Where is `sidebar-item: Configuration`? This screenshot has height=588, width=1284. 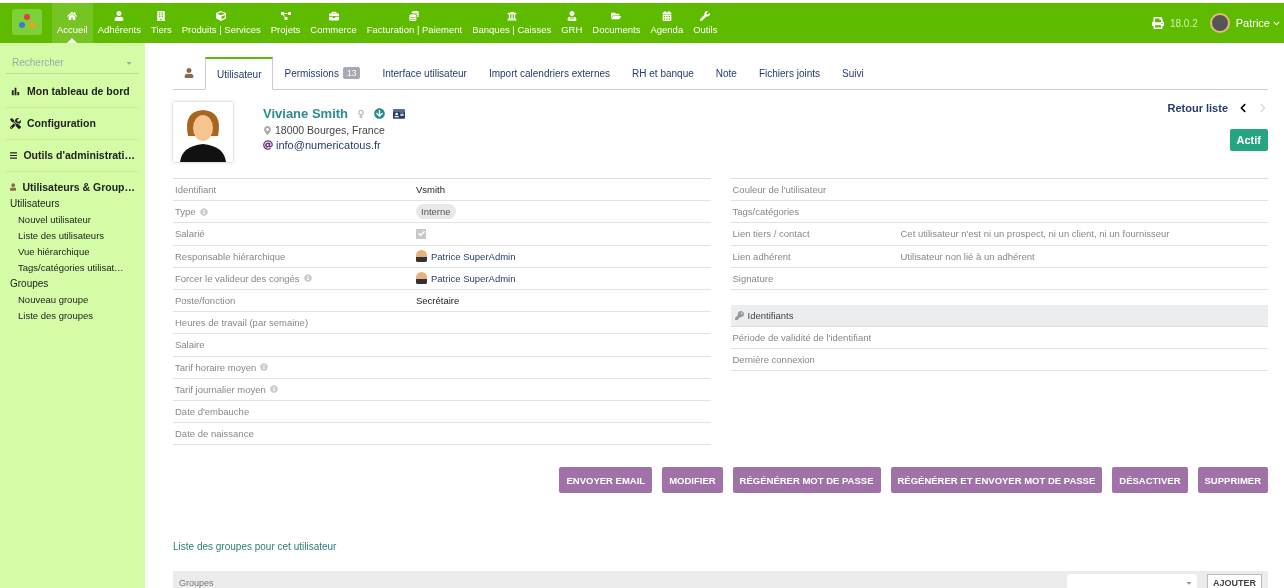
sidebar-item: Configuration is located at coordinates (72, 124).